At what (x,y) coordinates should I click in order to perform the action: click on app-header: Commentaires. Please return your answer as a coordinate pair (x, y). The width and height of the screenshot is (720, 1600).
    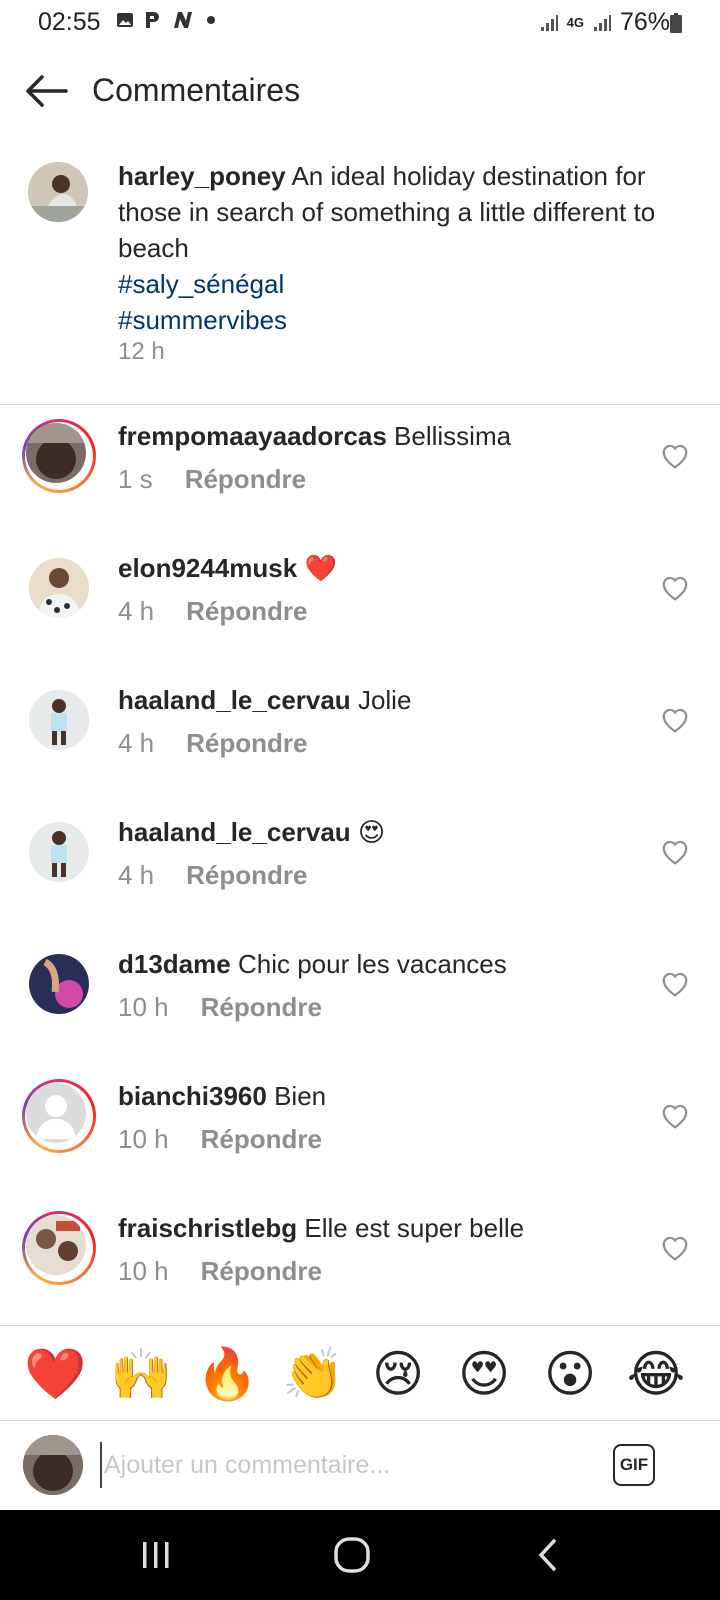
    Looking at the image, I should click on (360, 90).